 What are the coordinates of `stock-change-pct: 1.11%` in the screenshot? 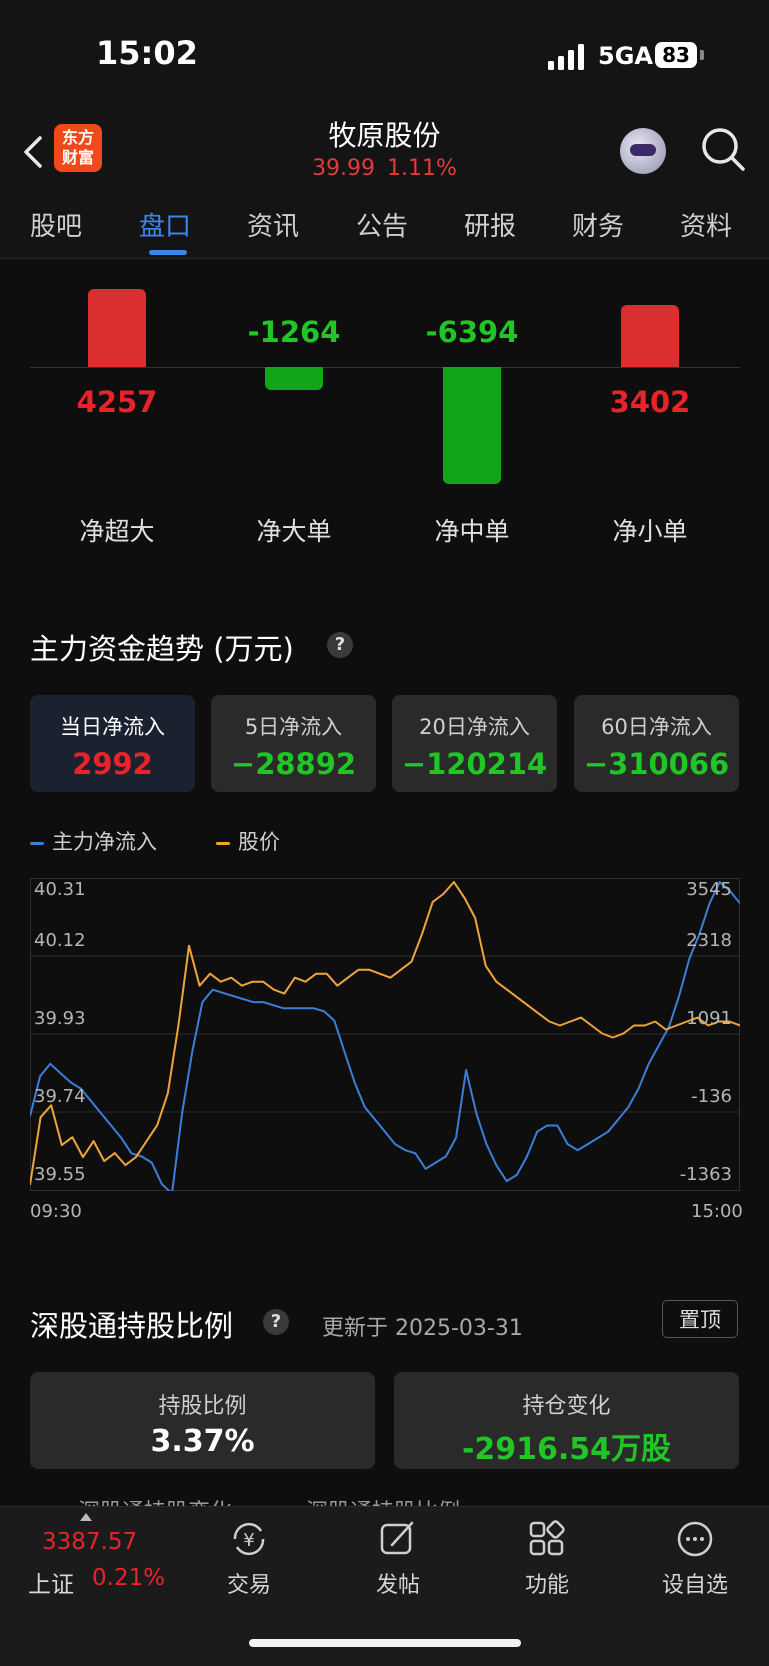 It's located at (422, 168).